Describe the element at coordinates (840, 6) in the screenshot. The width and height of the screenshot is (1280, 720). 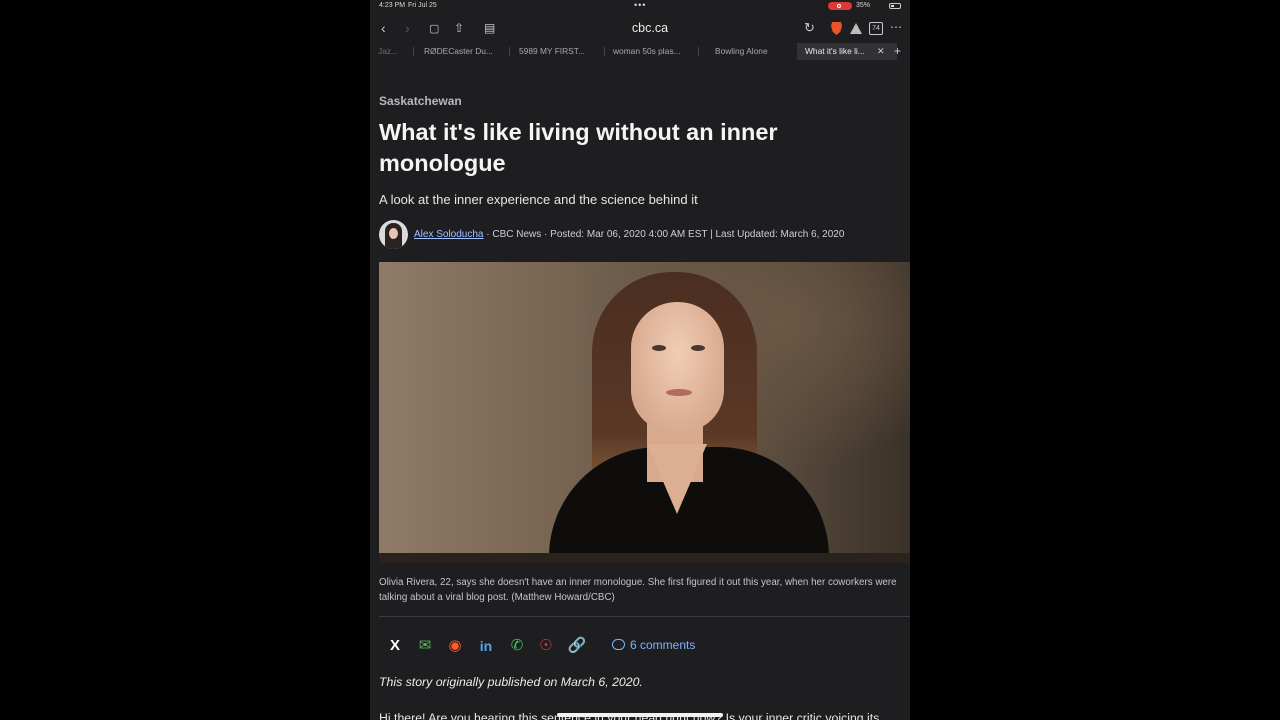
I see `screen-recording-icon` at that location.